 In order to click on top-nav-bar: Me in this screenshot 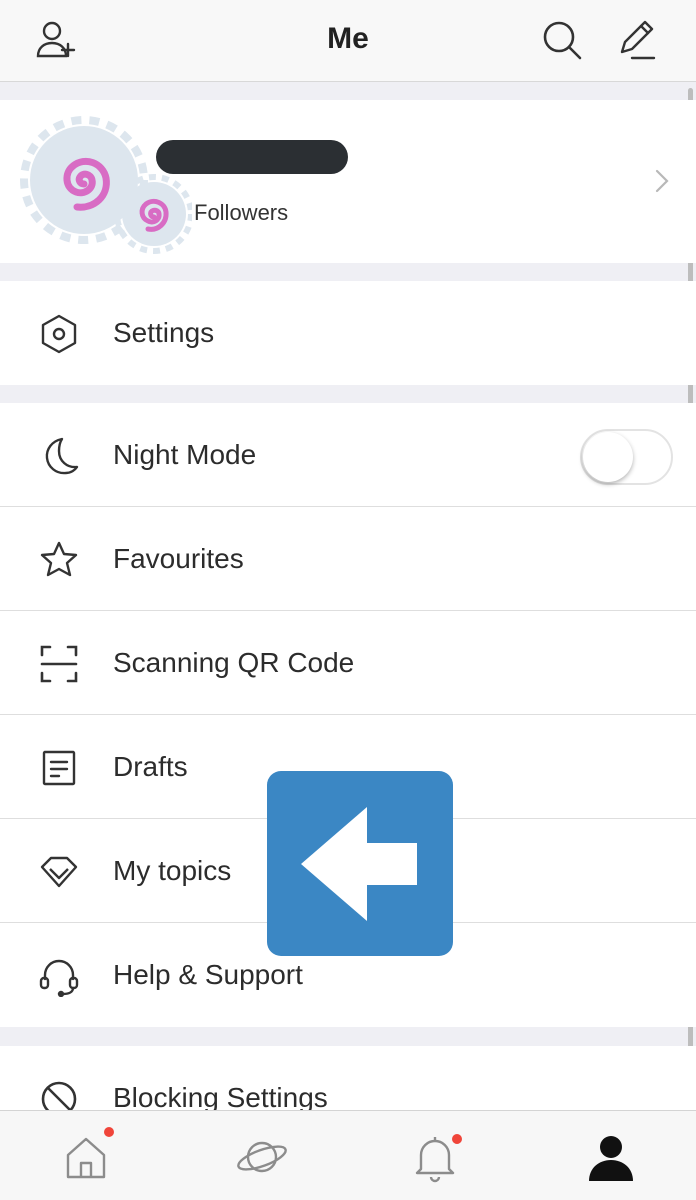, I will do `click(348, 41)`.